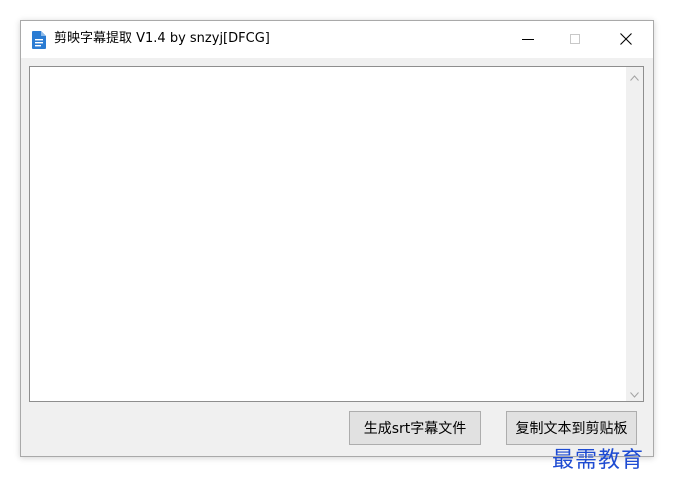 The width and height of the screenshot is (675, 489). What do you see at coordinates (162, 38) in the screenshot?
I see `window-title: 剪映字幕提取 V1.4 by snzyj[DFCG]` at bounding box center [162, 38].